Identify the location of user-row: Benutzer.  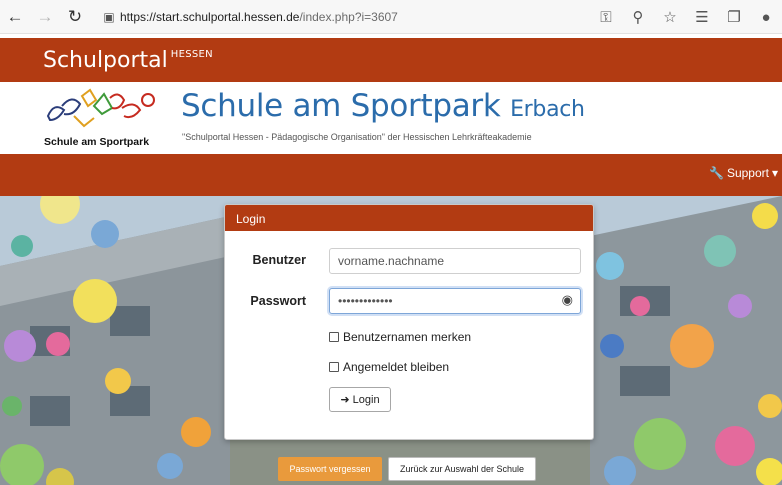
(265, 260).